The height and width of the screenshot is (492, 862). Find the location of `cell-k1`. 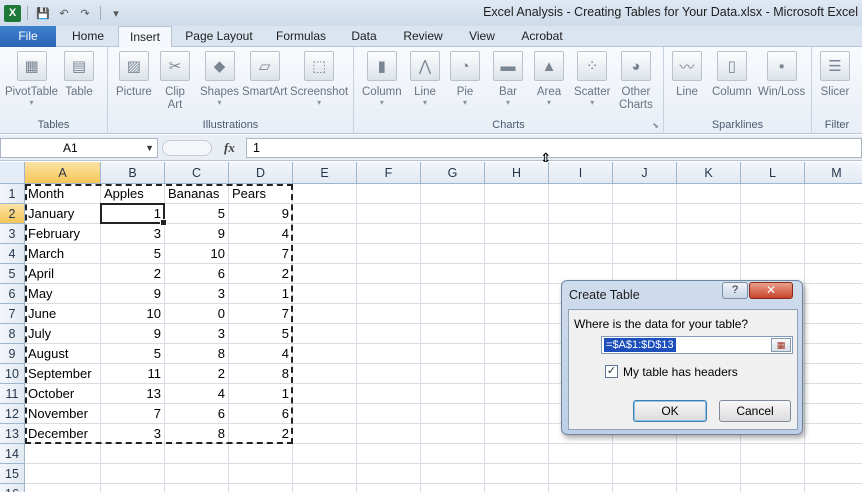

cell-k1 is located at coordinates (709, 194).